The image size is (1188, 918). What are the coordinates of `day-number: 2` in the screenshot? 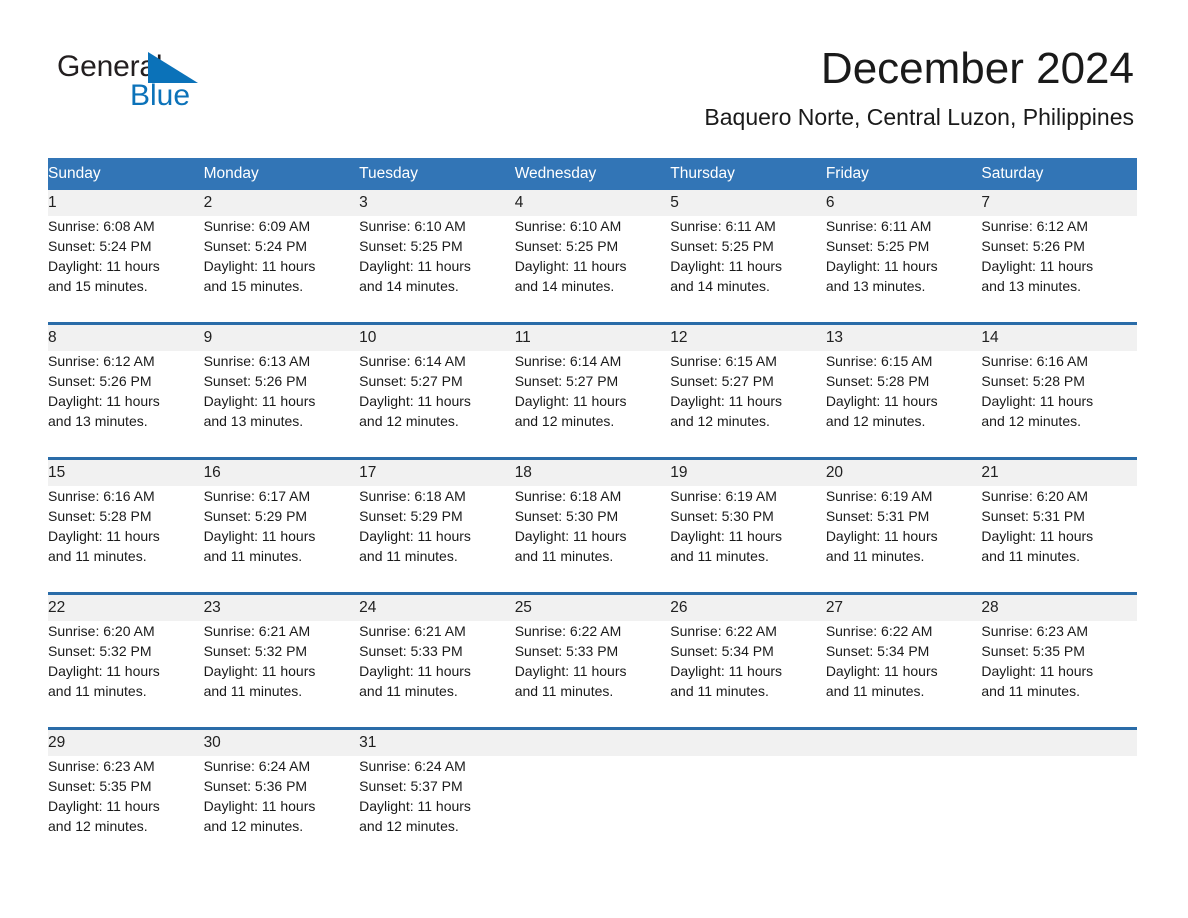 It's located at (281, 203).